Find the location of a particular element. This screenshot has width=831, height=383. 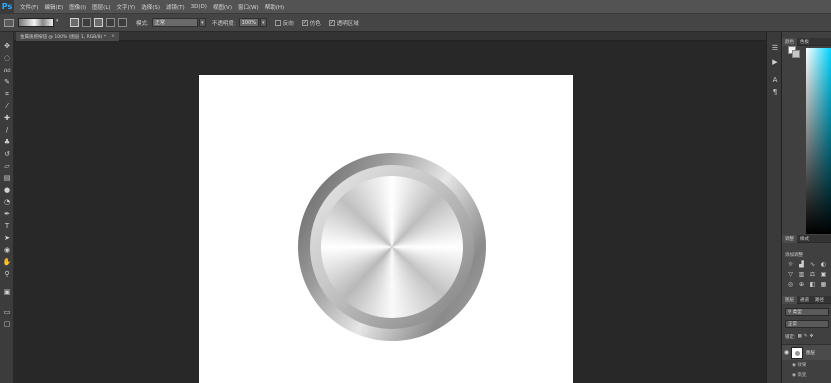

foreground-background-swatch is located at coordinates (794, 52).